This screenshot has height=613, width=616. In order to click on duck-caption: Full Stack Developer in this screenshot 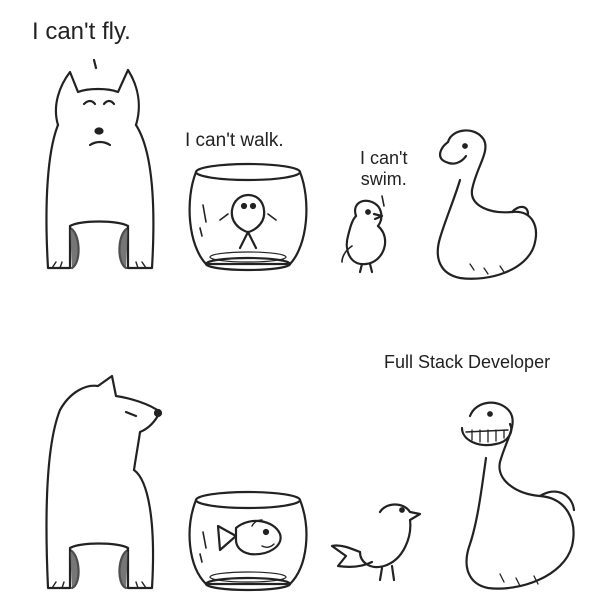, I will do `click(467, 362)`.